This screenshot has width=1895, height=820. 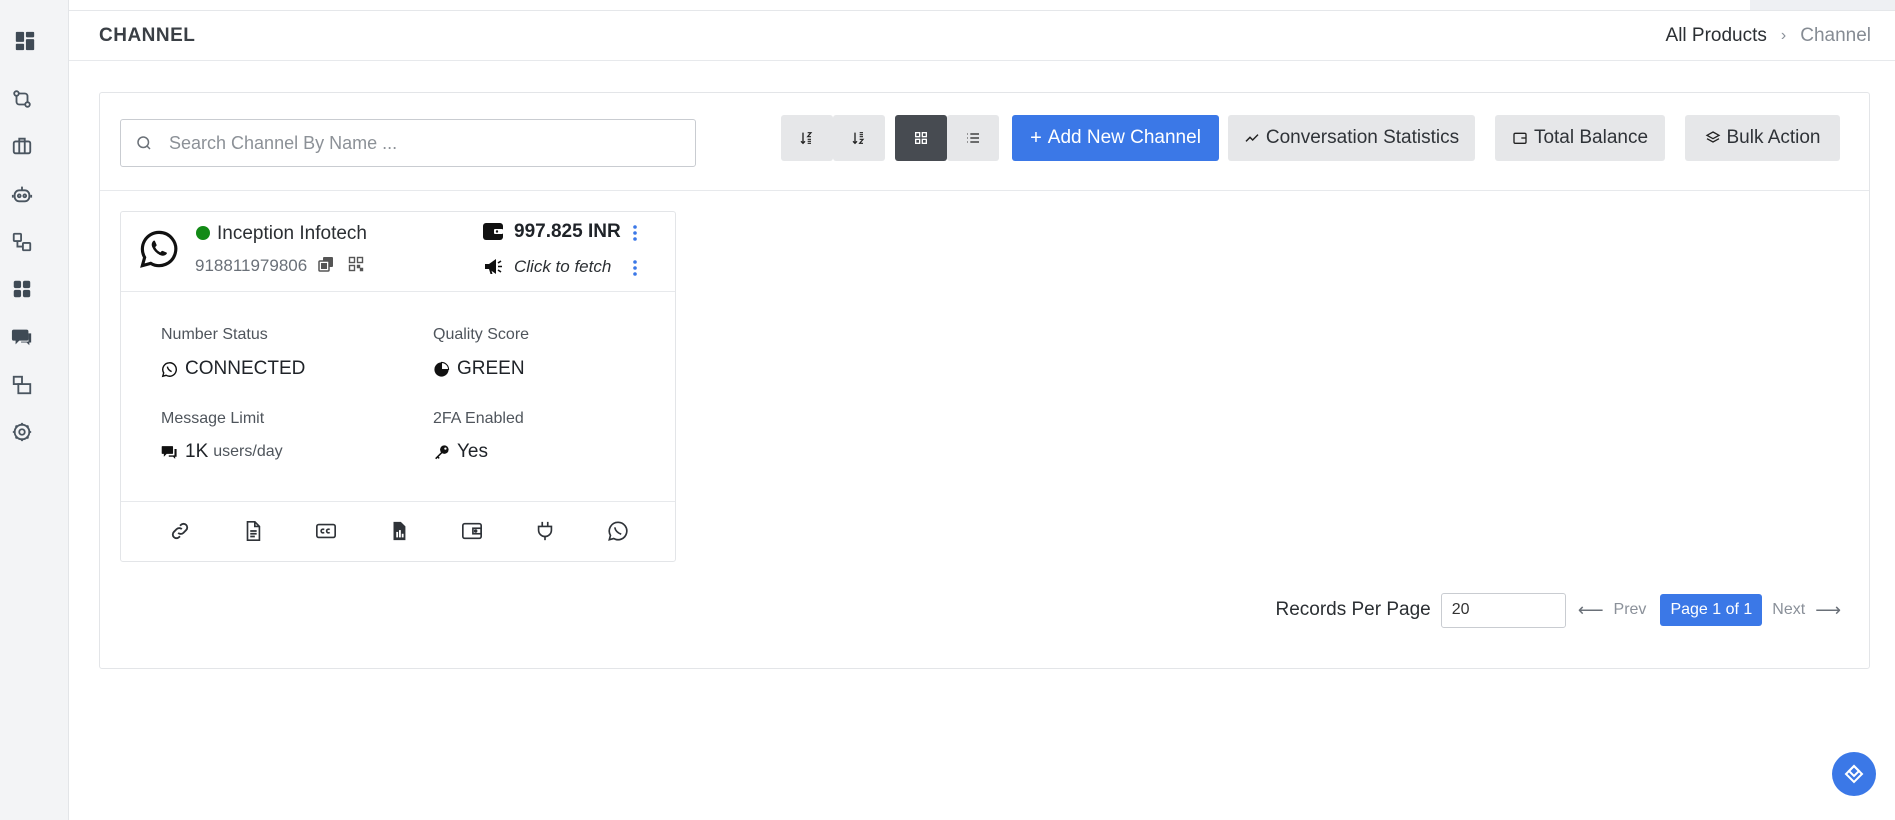 What do you see at coordinates (147, 35) in the screenshot?
I see `page-title: CHANNEL` at bounding box center [147, 35].